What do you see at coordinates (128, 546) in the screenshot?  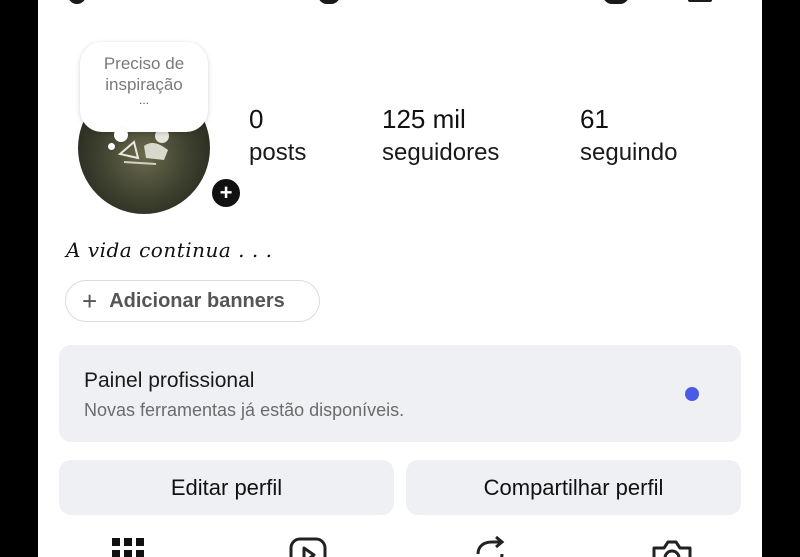 I see `grid-icon` at bounding box center [128, 546].